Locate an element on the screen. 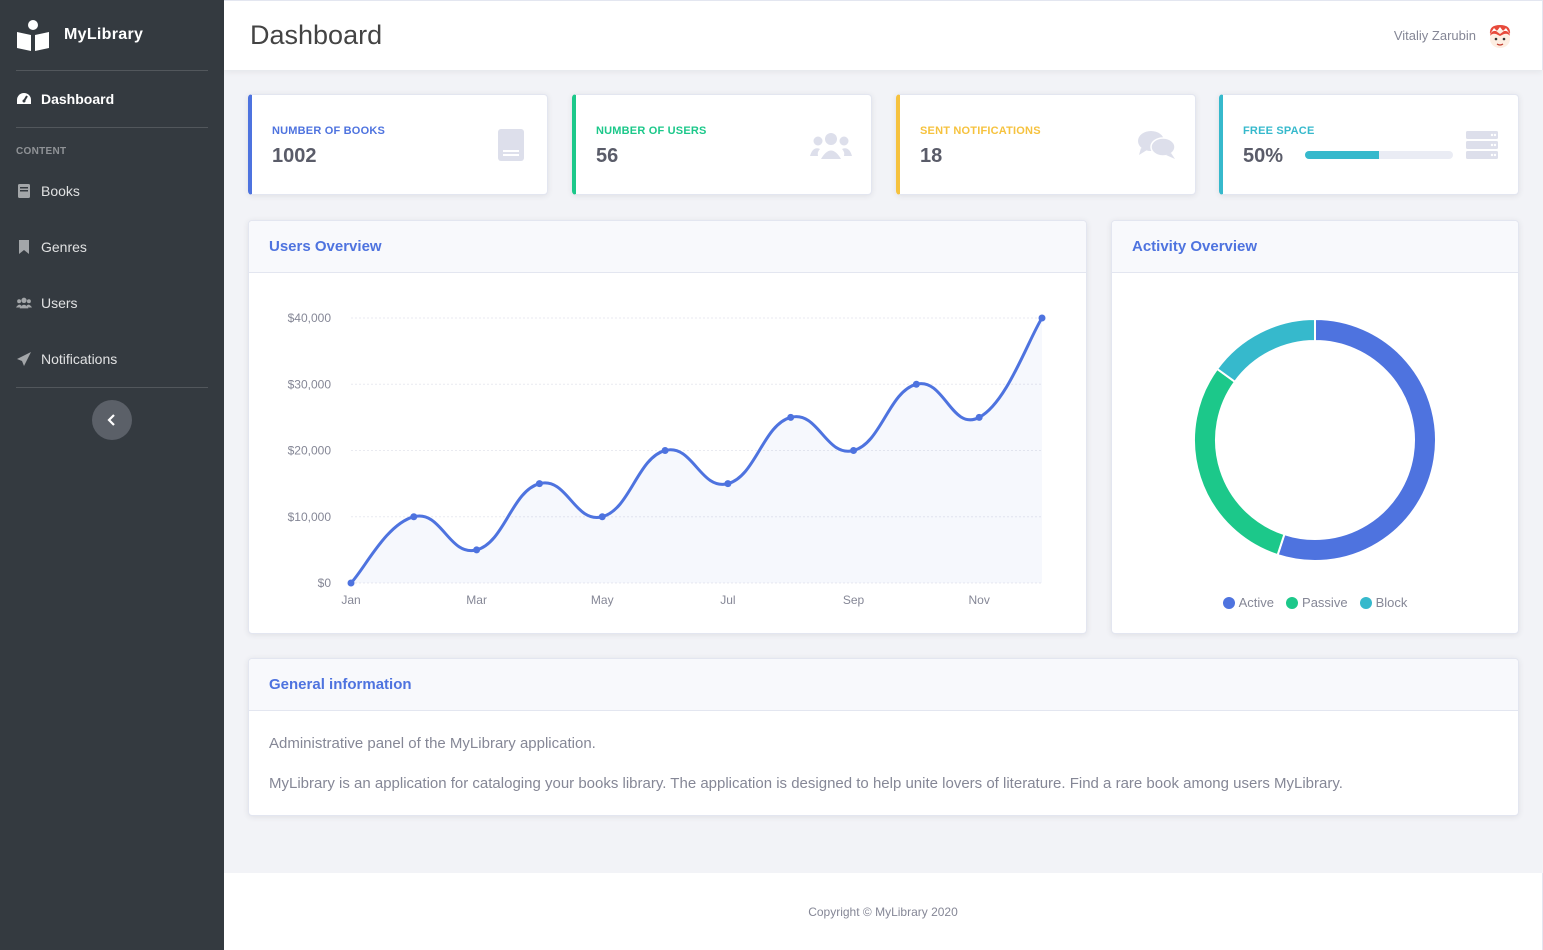 Image resolution: width=1543 pixels, height=950 pixels. sidebar-item-books: Books is located at coordinates (112, 191).